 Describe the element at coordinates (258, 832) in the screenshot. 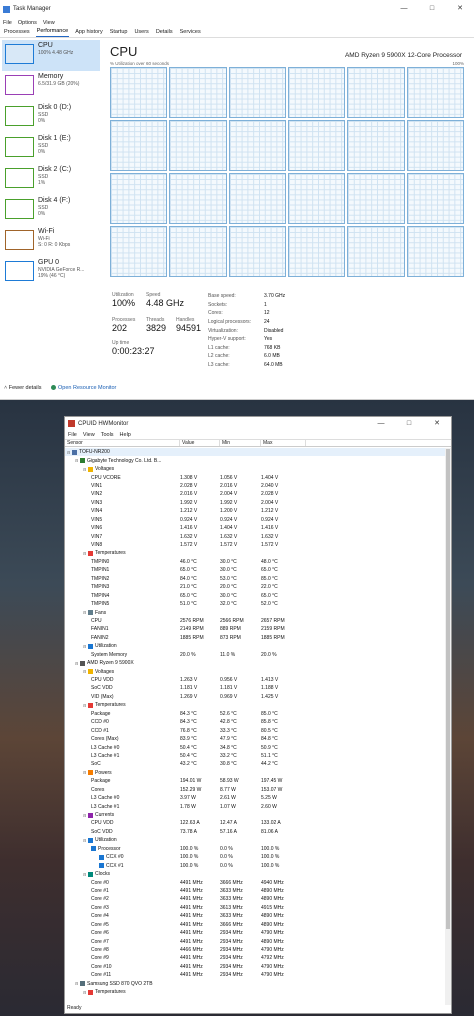

I see `sensor-row: SoC VDD 73.78 A 57.16 A 81.06 A` at that location.